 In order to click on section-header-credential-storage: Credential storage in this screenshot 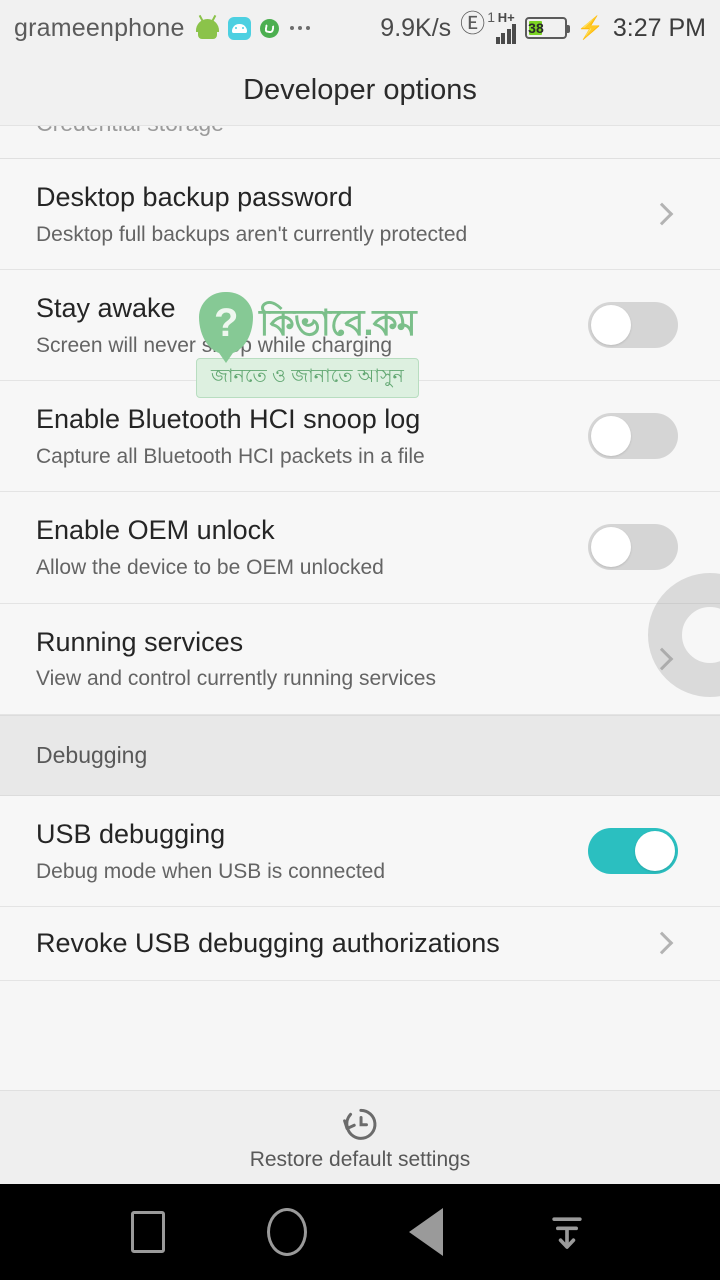, I will do `click(360, 142)`.